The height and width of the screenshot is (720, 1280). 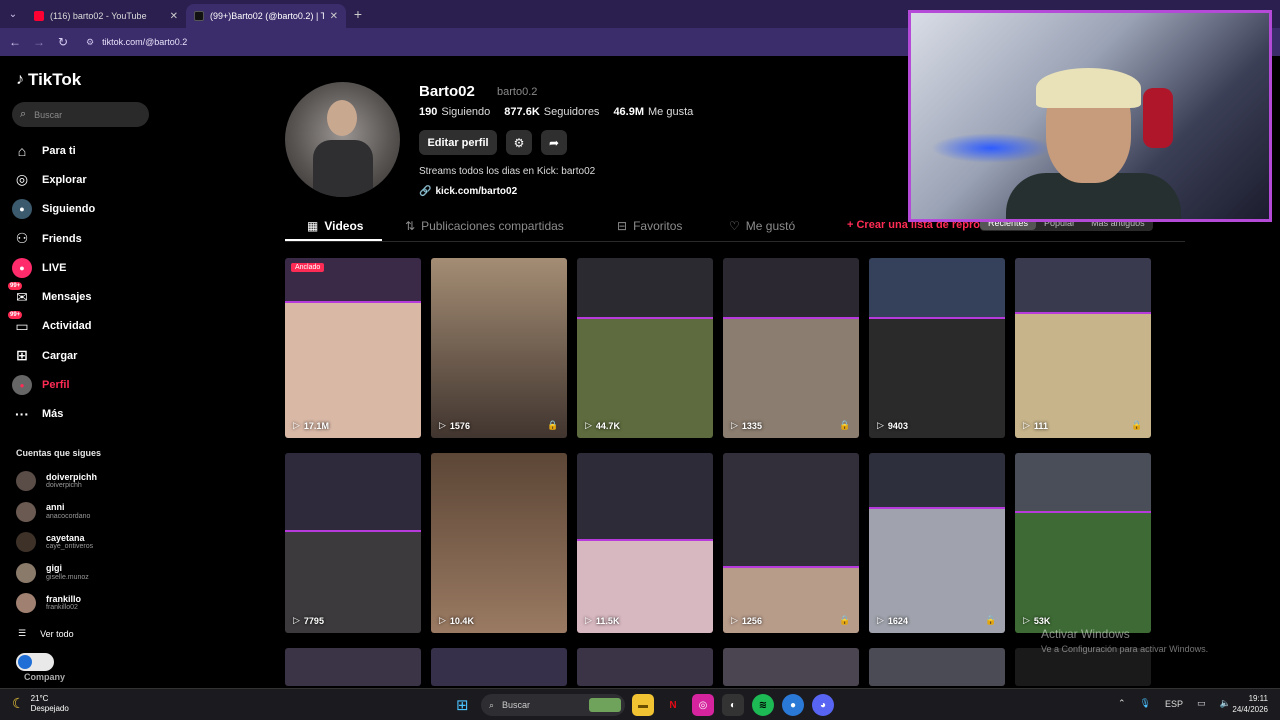 What do you see at coordinates (602, 425) in the screenshot?
I see `view-count: ▷ 44.7K` at bounding box center [602, 425].